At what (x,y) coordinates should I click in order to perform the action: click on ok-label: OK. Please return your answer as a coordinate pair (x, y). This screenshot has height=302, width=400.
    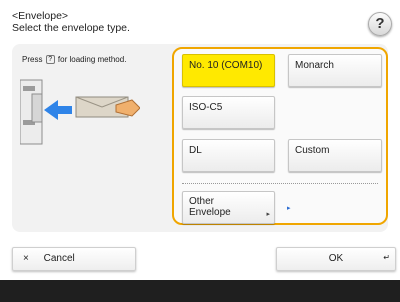
    Looking at the image, I should click on (336, 258).